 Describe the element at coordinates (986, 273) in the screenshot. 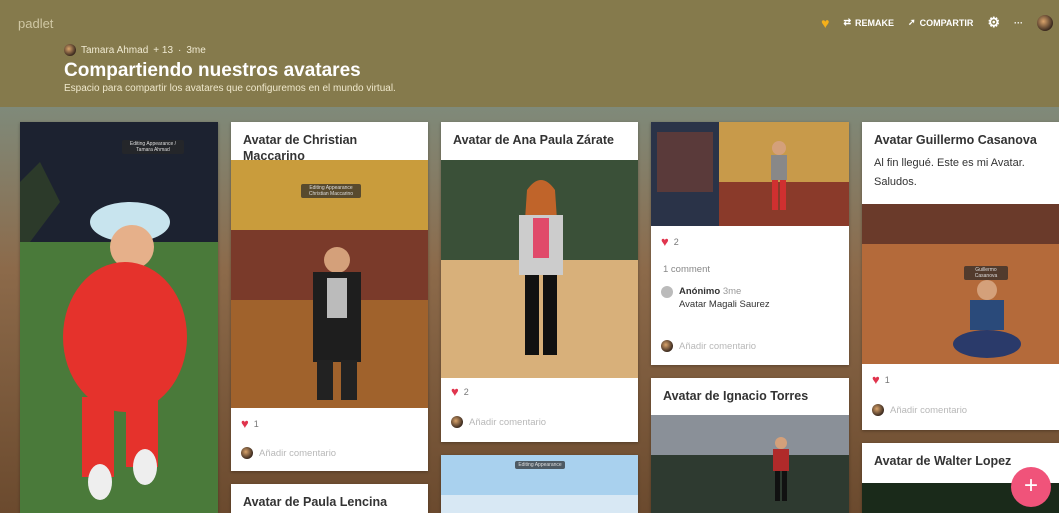

I see `name-tag: Guillermo Casanova` at that location.